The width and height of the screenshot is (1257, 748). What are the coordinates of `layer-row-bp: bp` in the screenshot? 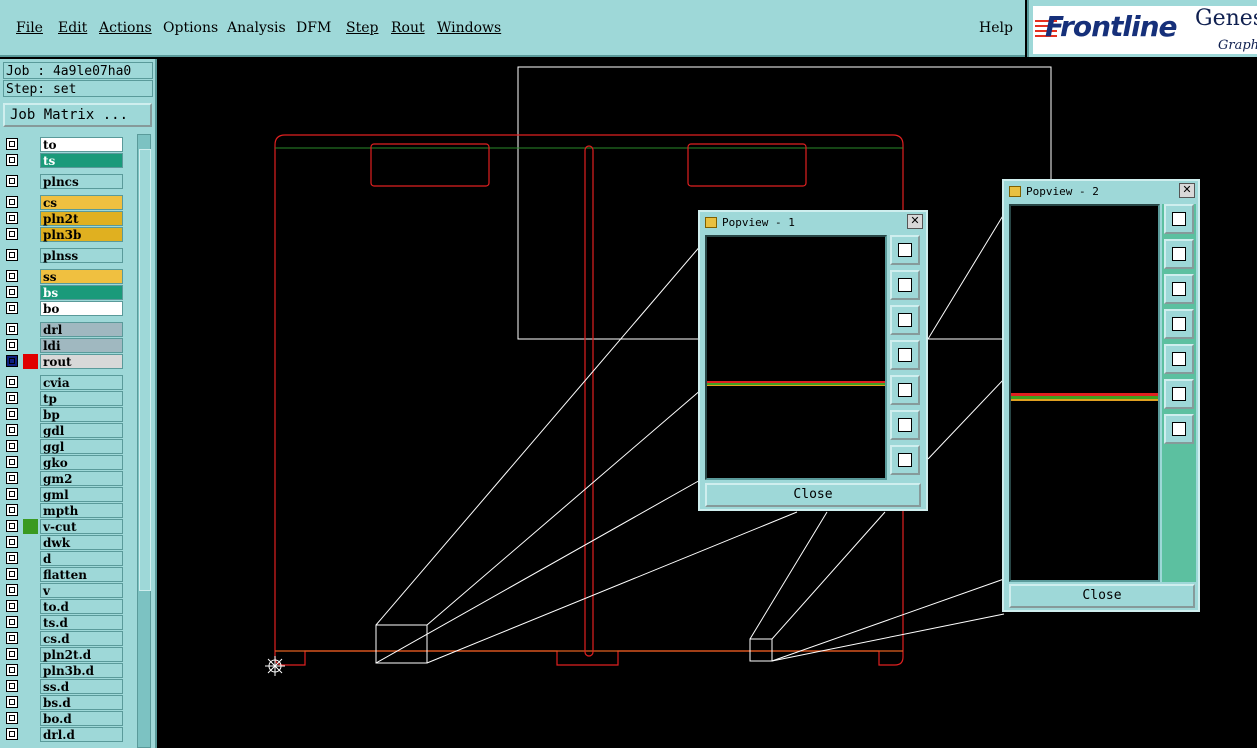 It's located at (64, 414).